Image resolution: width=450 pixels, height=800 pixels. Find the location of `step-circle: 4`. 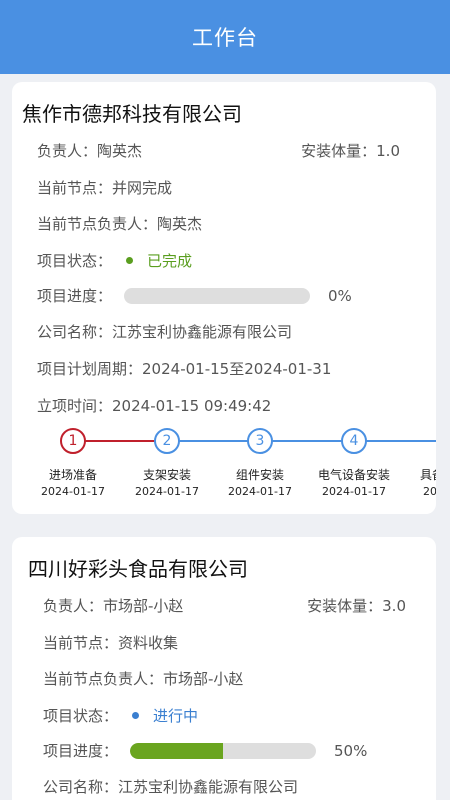

step-circle: 4 is located at coordinates (354, 441).